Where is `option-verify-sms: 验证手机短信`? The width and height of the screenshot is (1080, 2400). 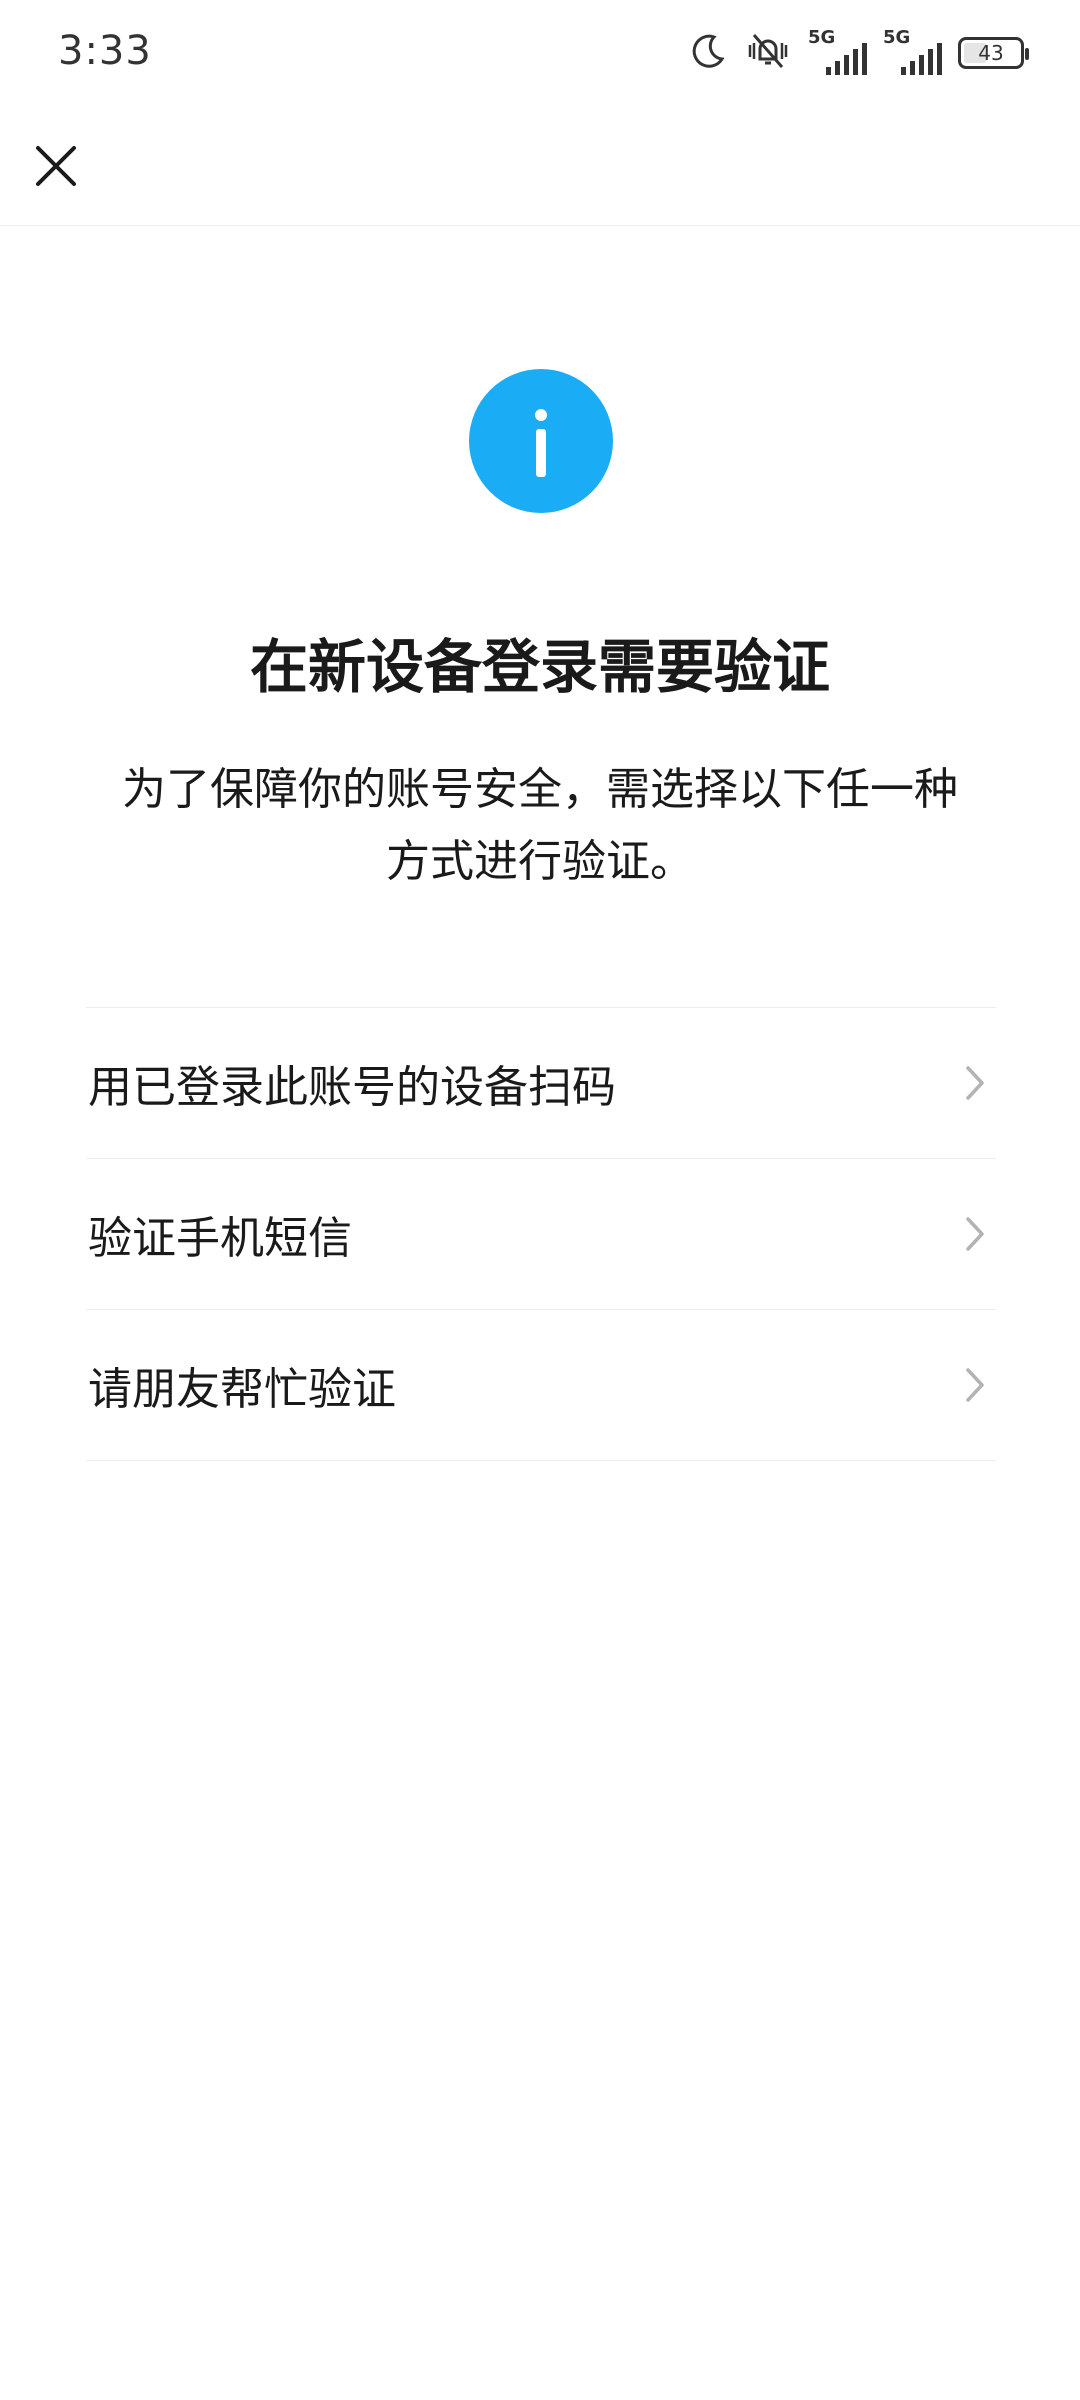
option-verify-sms: 验证手机短信 is located at coordinates (541, 1234).